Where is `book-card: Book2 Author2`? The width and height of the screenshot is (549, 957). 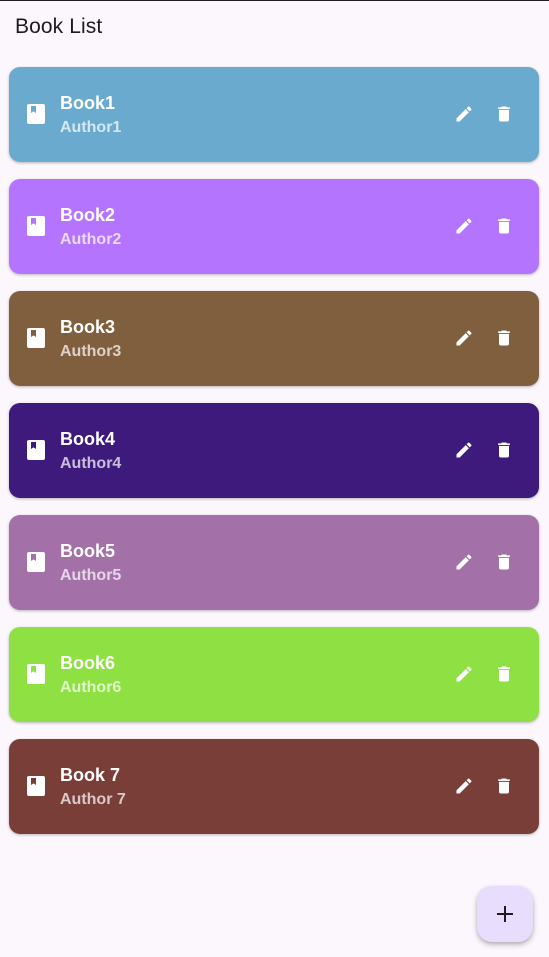 book-card: Book2 Author2 is located at coordinates (274, 226).